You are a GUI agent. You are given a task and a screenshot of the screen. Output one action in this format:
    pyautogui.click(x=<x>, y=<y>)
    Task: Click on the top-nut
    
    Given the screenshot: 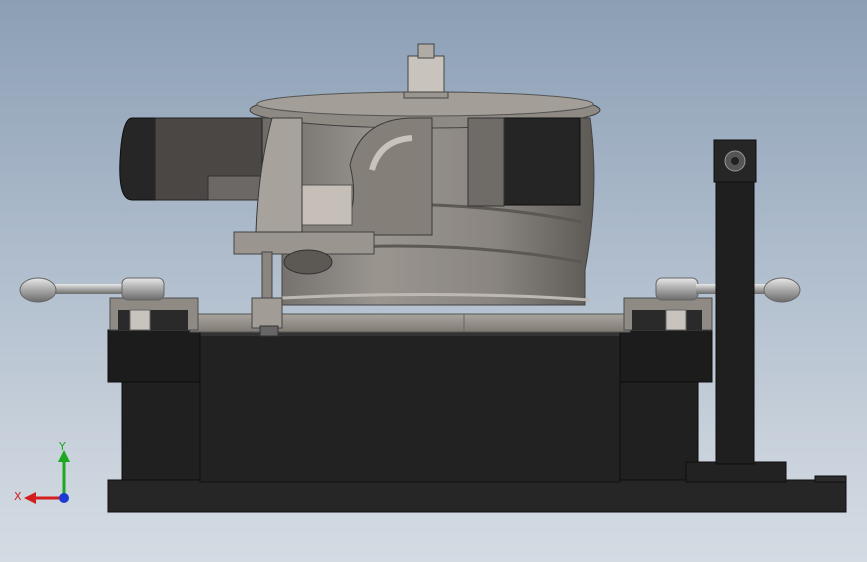 What is the action you would take?
    pyautogui.click(x=426, y=76)
    